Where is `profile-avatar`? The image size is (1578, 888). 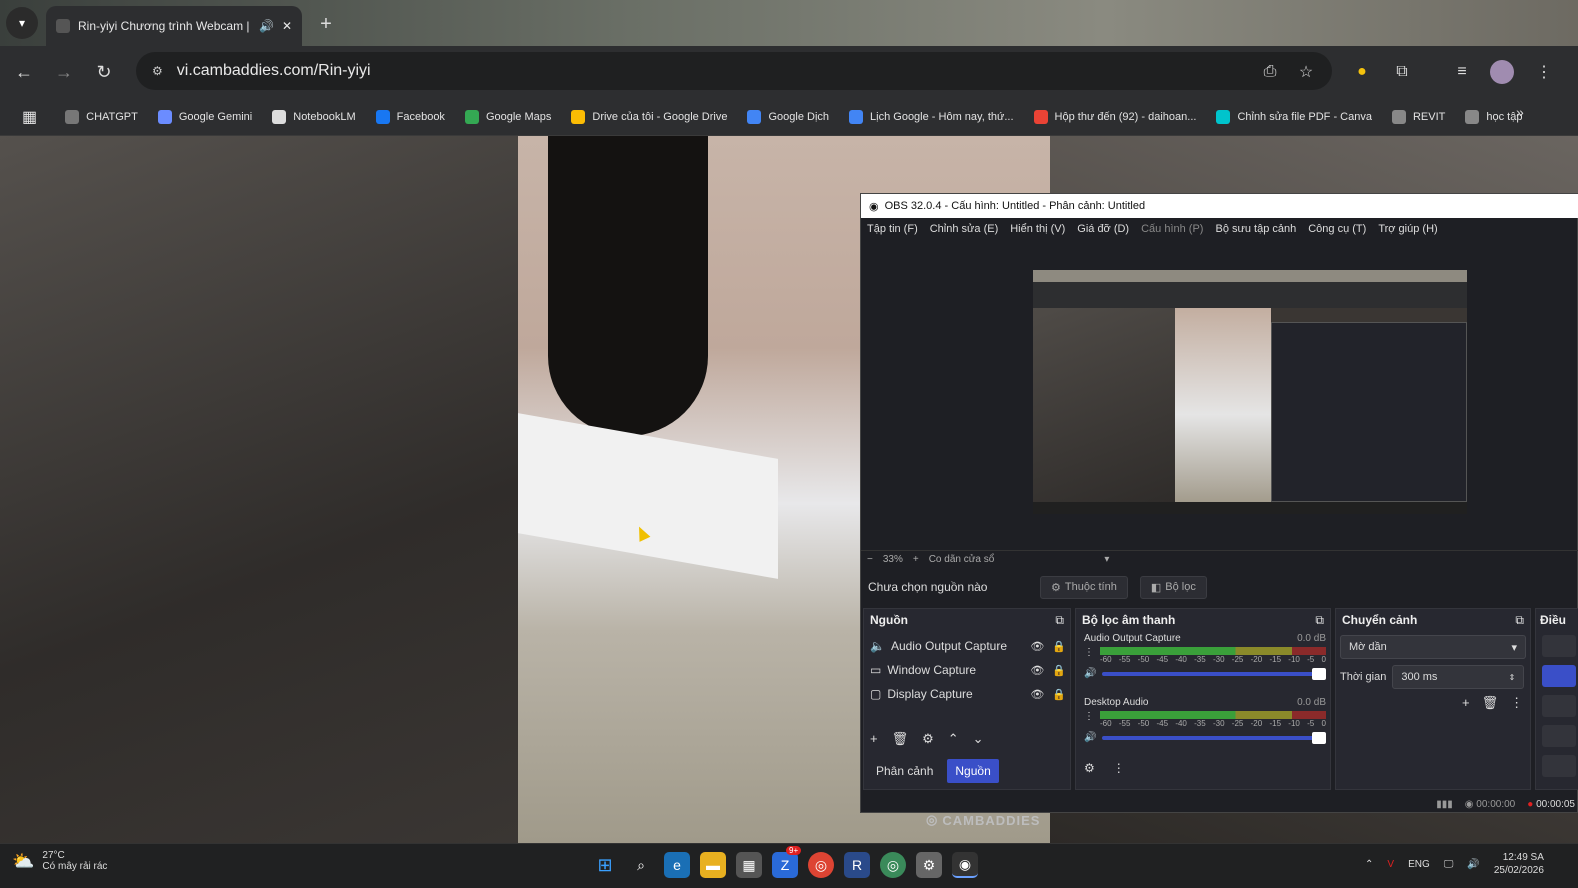 profile-avatar is located at coordinates (1502, 72).